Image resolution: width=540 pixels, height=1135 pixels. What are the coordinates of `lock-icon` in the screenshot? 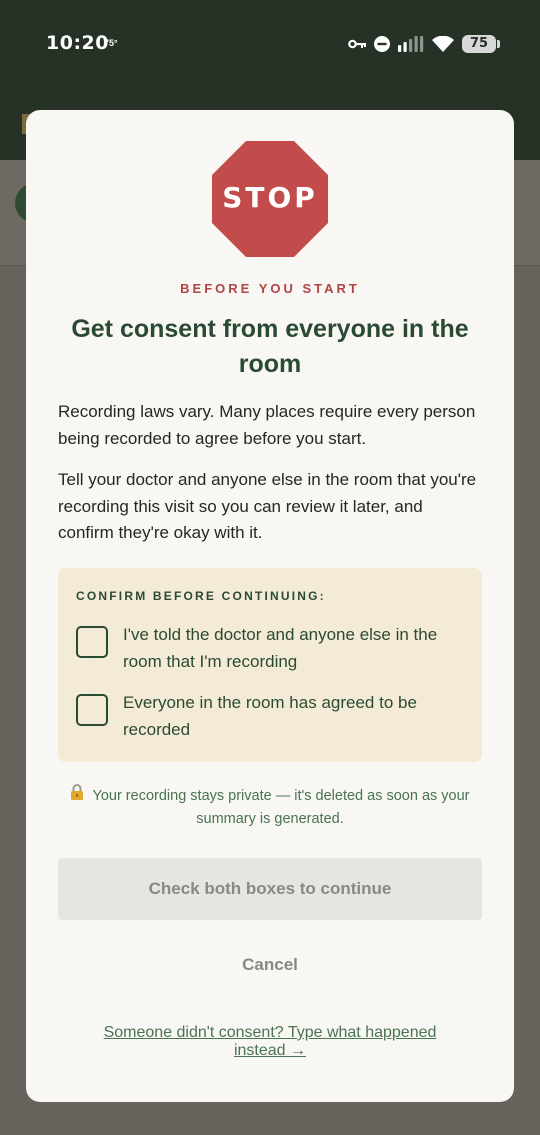 It's located at (77, 792).